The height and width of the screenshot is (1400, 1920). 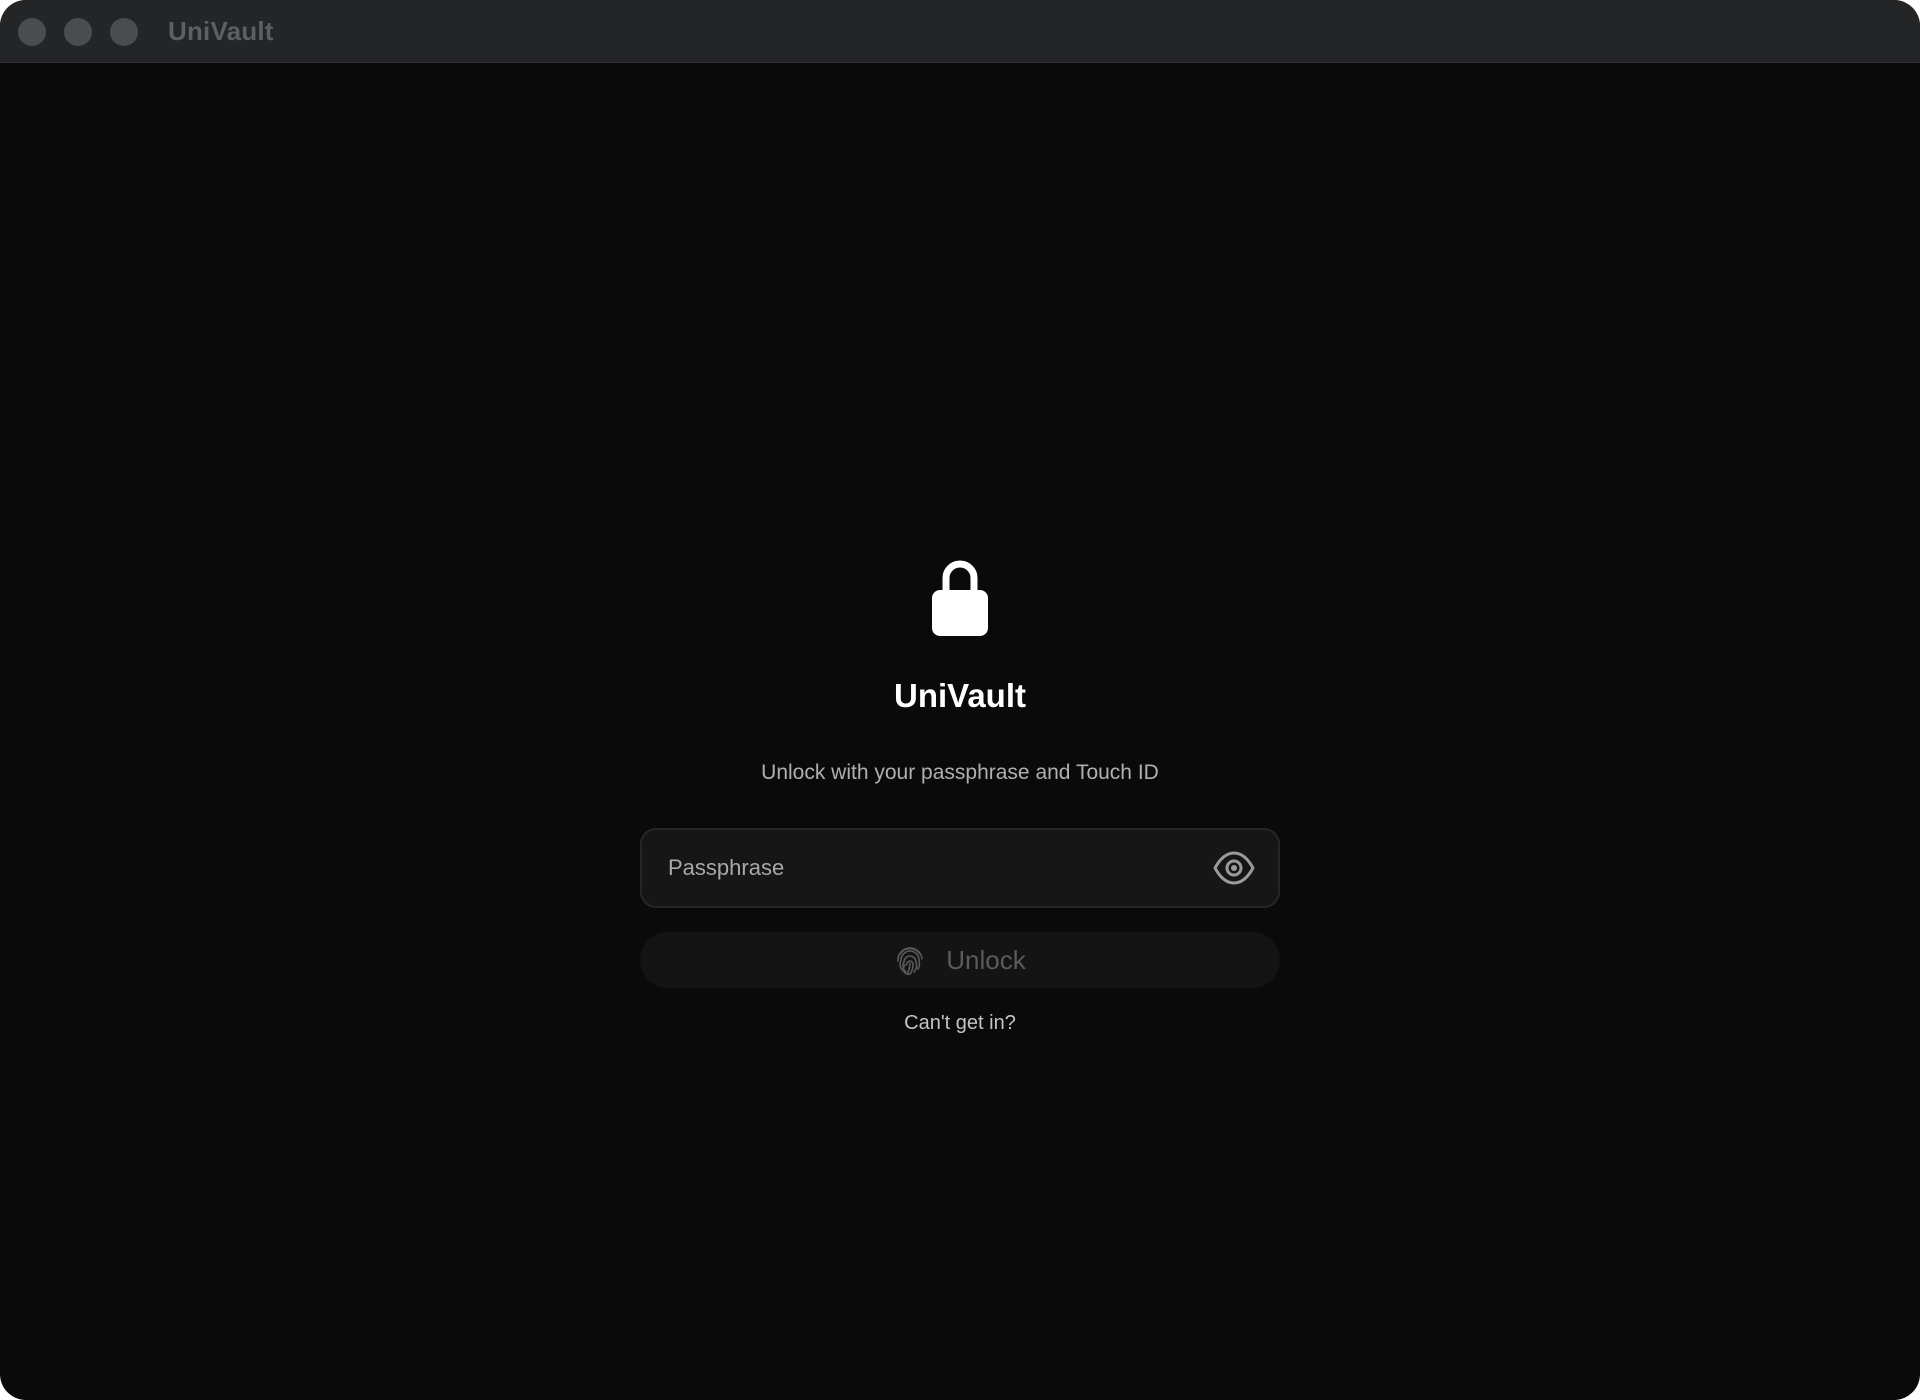 I want to click on close-window-button, so click(x=32, y=32).